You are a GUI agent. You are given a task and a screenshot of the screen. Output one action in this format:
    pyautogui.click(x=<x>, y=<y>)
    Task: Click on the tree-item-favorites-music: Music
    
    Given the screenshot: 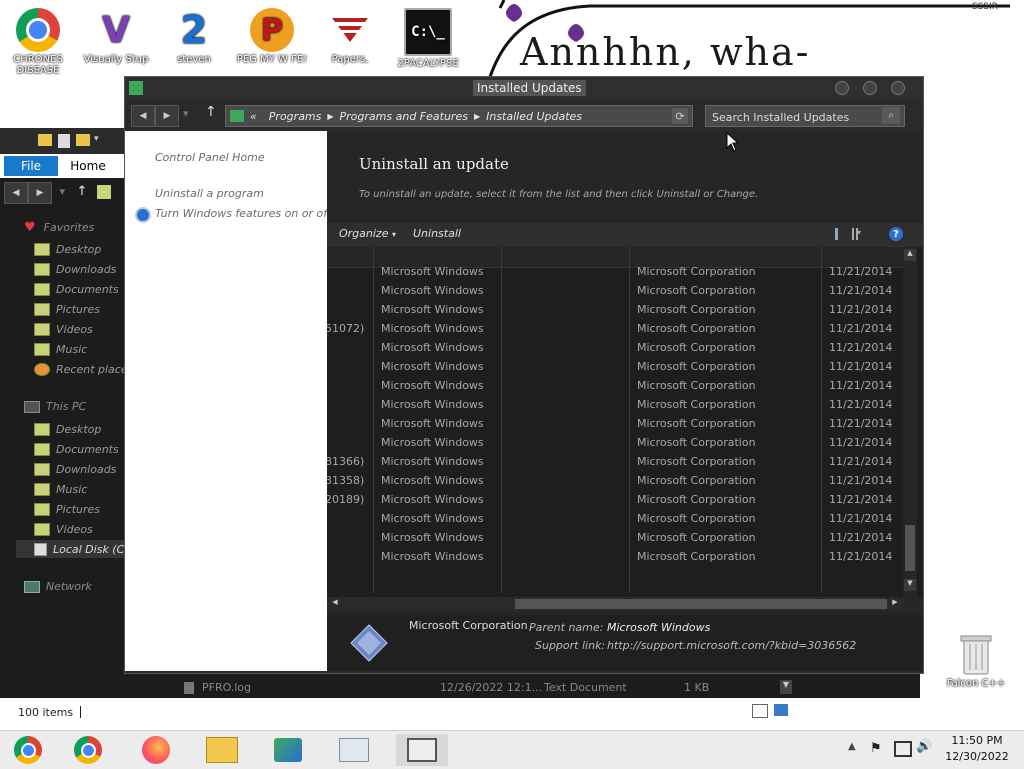 What is the action you would take?
    pyautogui.click(x=60, y=349)
    